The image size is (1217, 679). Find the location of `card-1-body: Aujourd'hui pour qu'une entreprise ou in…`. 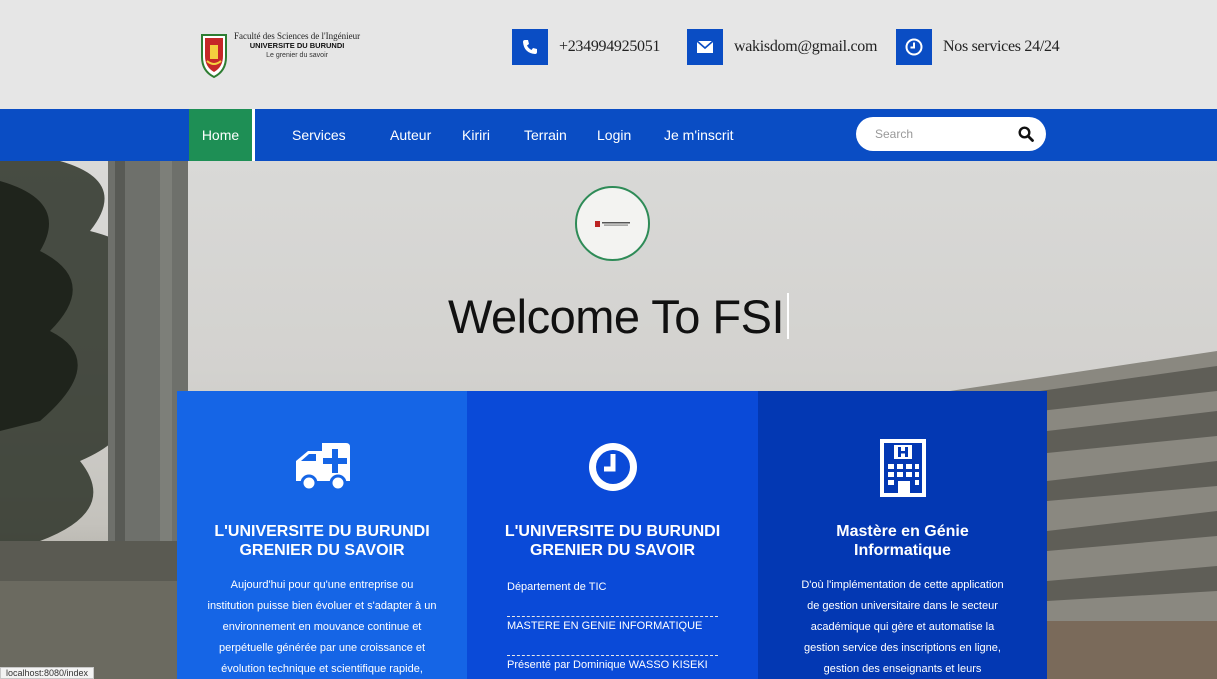

card-1-body: Aujourd'hui pour qu'une entreprise ou in… is located at coordinates (322, 627).